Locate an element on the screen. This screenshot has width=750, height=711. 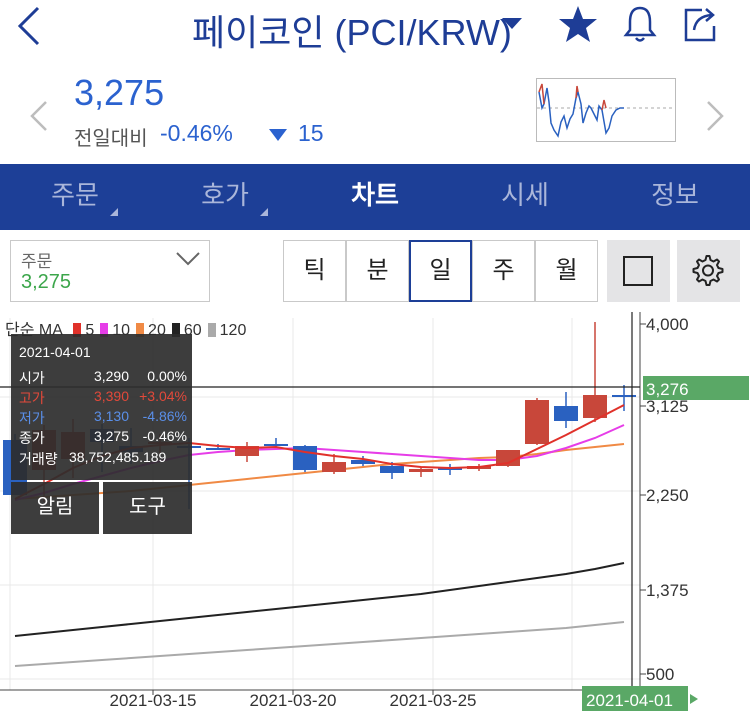
info-row-value: 3,130 is located at coordinates (111, 416).